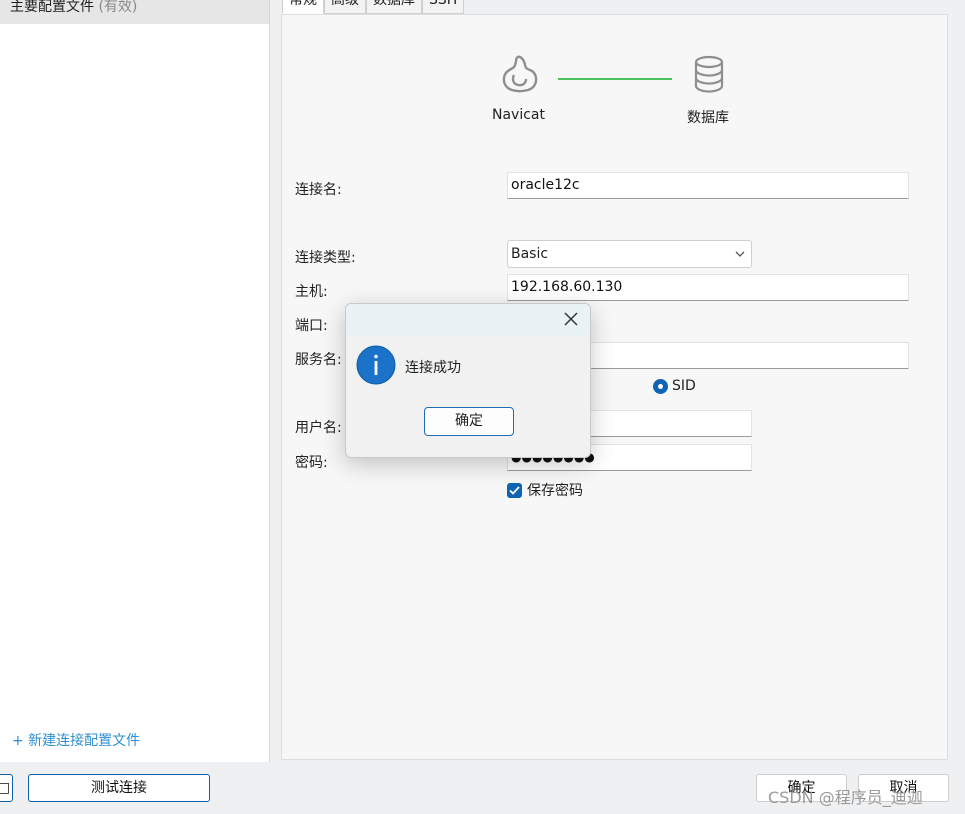 The image size is (965, 814). I want to click on radio-selected-icon, so click(660, 386).